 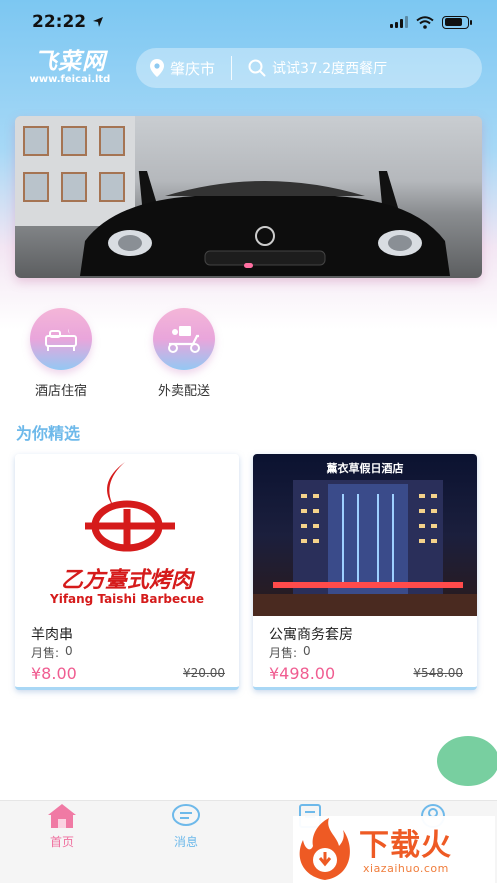 I want to click on search-divider, so click(x=232, y=68).